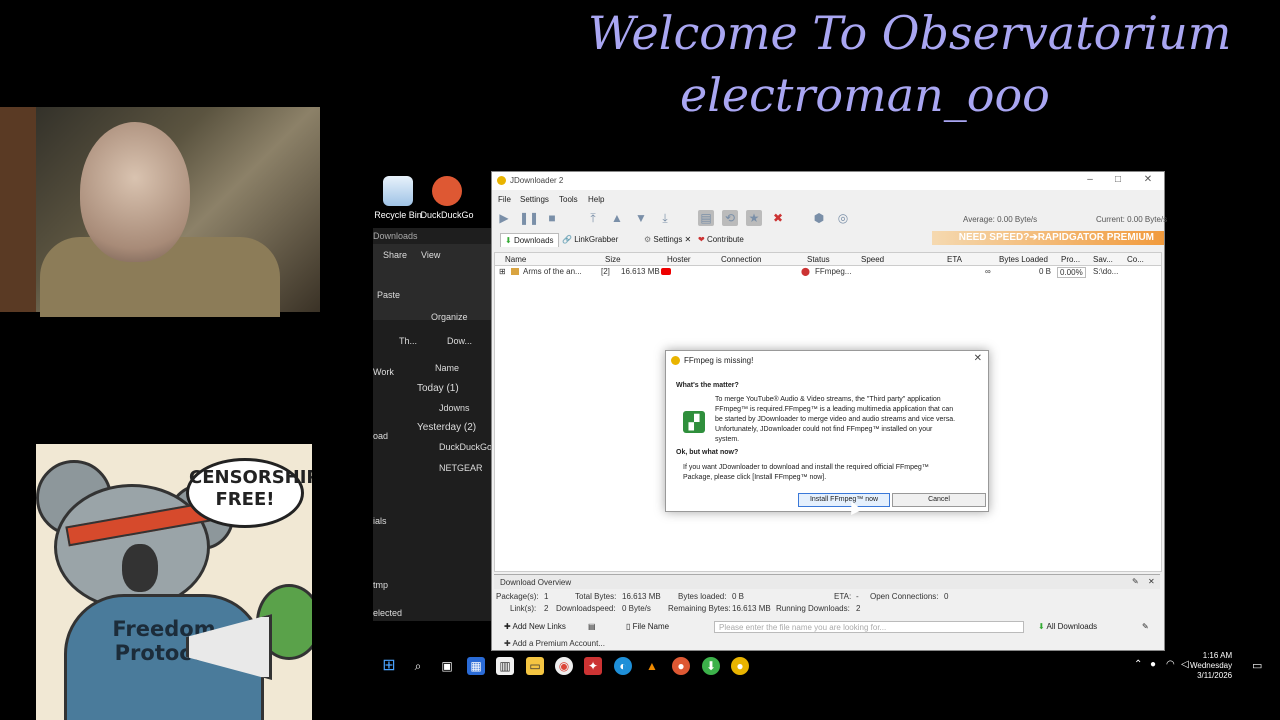  Describe the element at coordinates (818, 259) in the screenshot. I see `column-status: Status` at that location.